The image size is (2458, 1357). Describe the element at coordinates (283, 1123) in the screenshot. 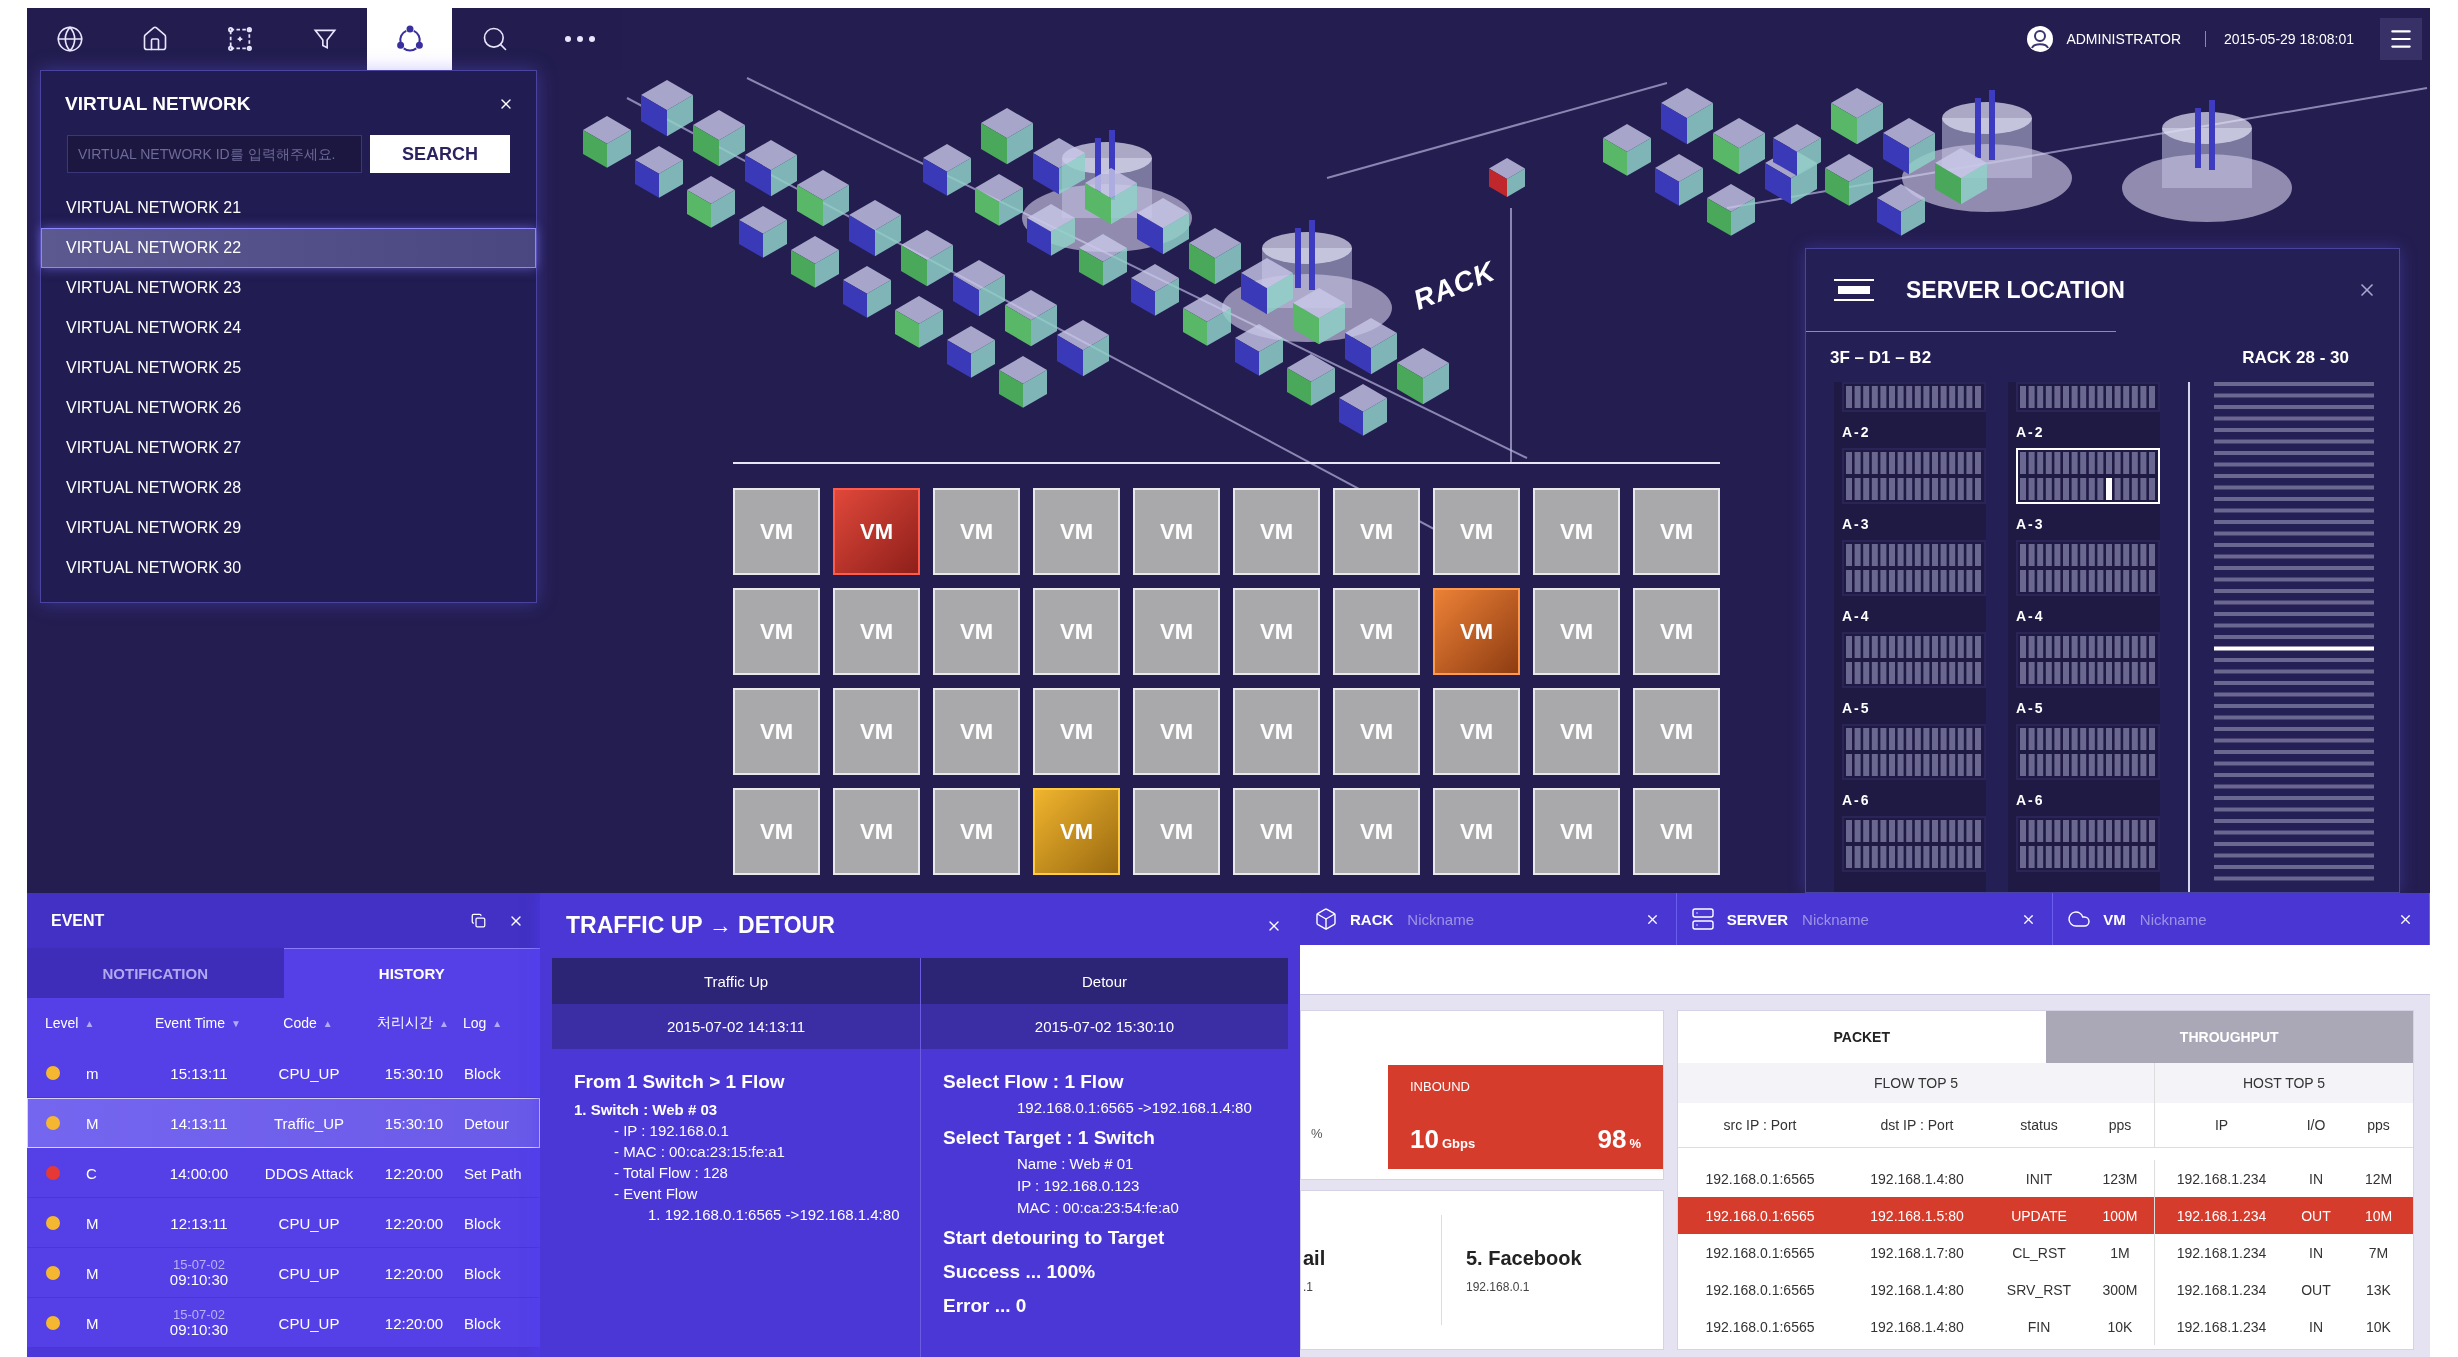

I see `event-row: M 14:13:11 Traffic_UP 15:30:10 Detour` at that location.